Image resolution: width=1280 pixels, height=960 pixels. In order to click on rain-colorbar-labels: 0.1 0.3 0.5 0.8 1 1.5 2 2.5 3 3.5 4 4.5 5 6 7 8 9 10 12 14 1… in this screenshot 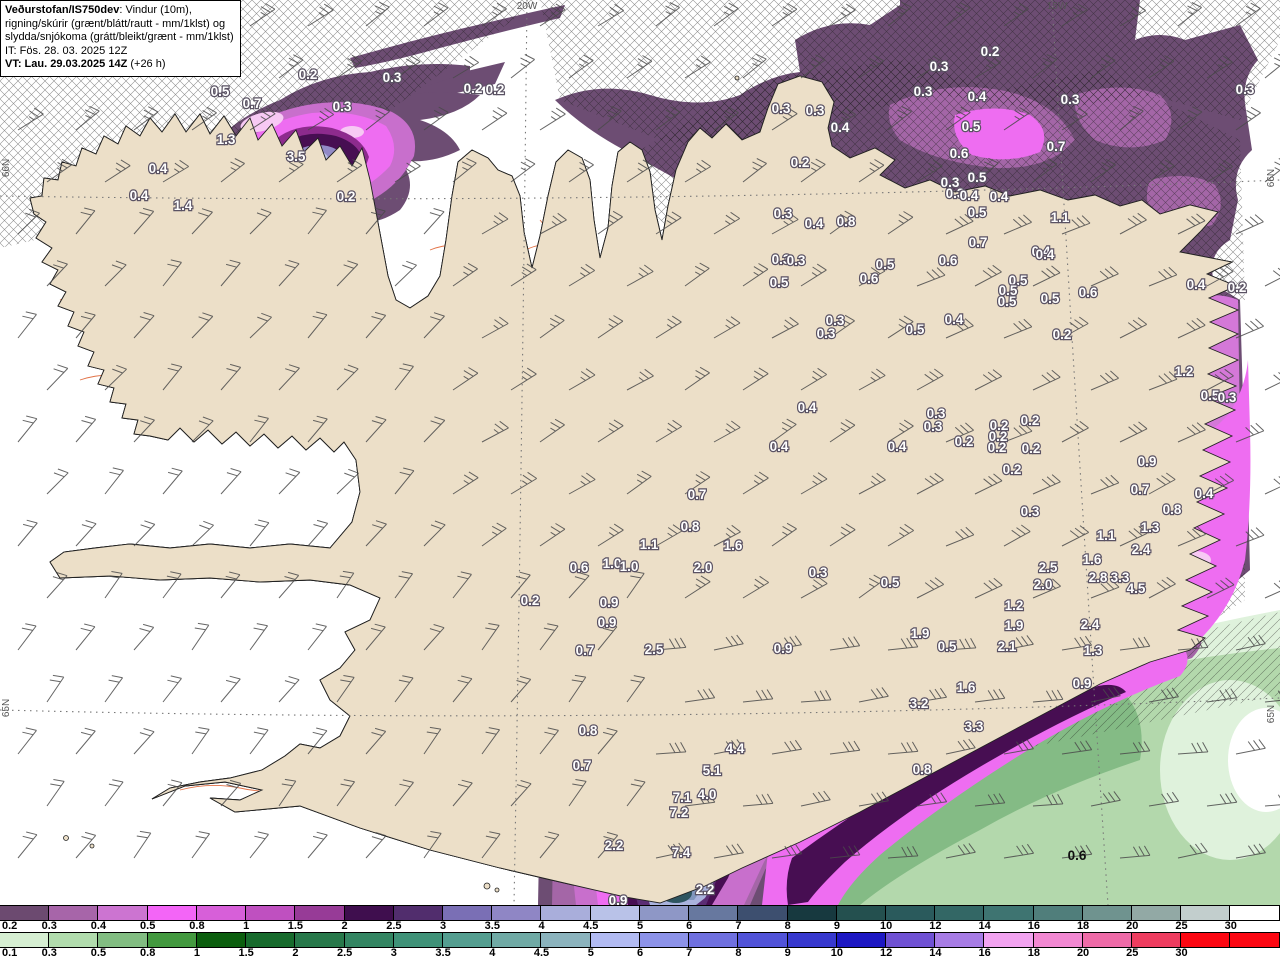, I will do `click(640, 953)`.